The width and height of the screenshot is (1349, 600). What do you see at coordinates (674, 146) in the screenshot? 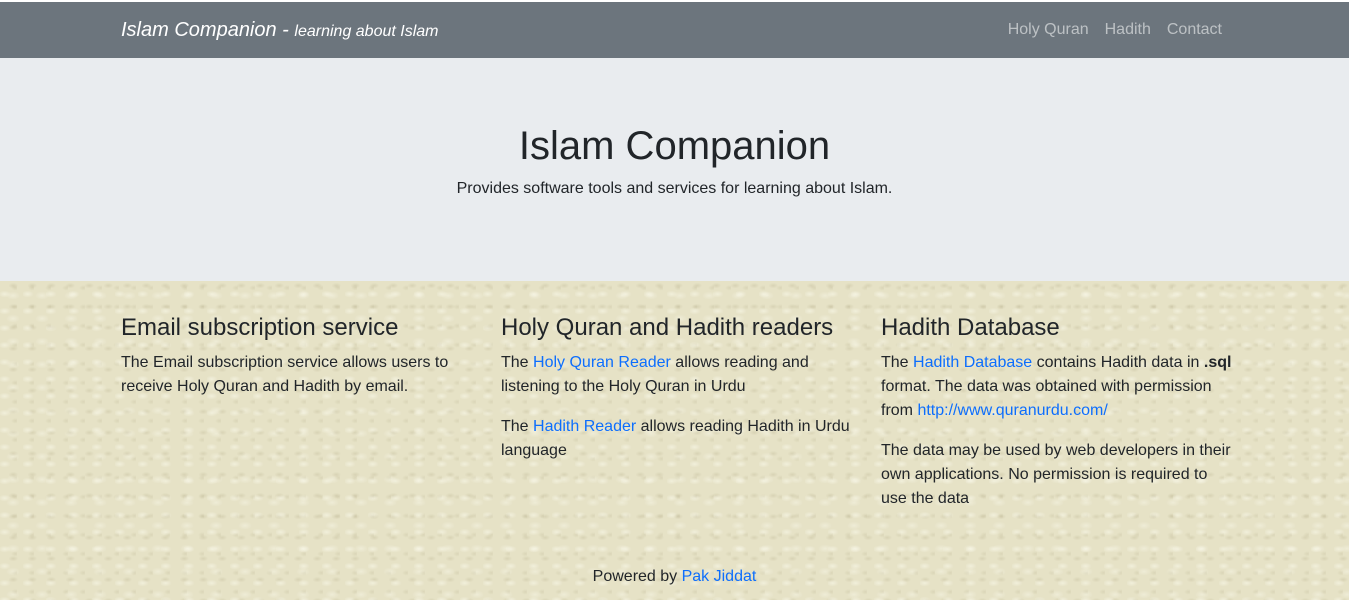
I see `hero-title: Islam Companion` at bounding box center [674, 146].